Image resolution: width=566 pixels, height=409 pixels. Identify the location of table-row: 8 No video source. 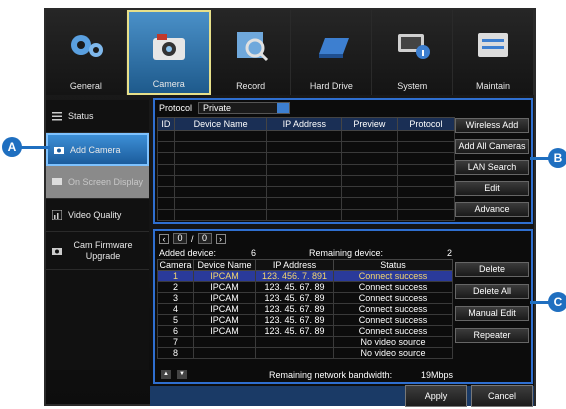
(305, 353).